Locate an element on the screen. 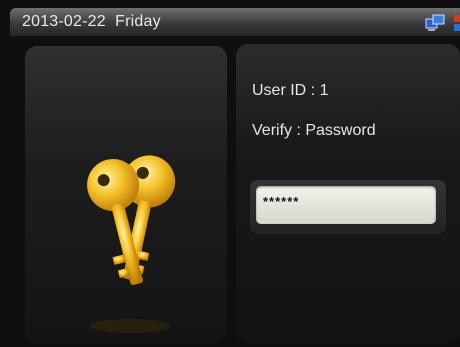 The image size is (460, 347). weekday-text: Friday is located at coordinates (138, 21).